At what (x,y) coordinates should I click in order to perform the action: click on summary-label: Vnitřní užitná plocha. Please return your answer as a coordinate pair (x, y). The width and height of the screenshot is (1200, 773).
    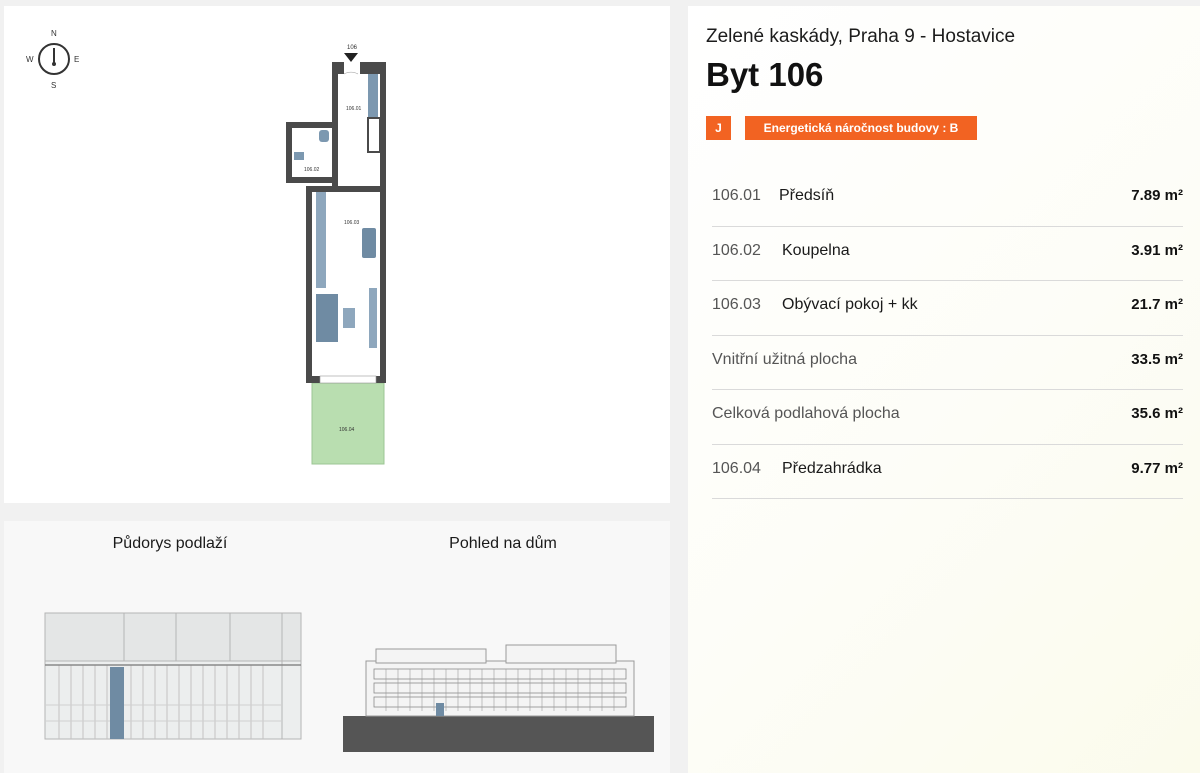
    Looking at the image, I should click on (784, 359).